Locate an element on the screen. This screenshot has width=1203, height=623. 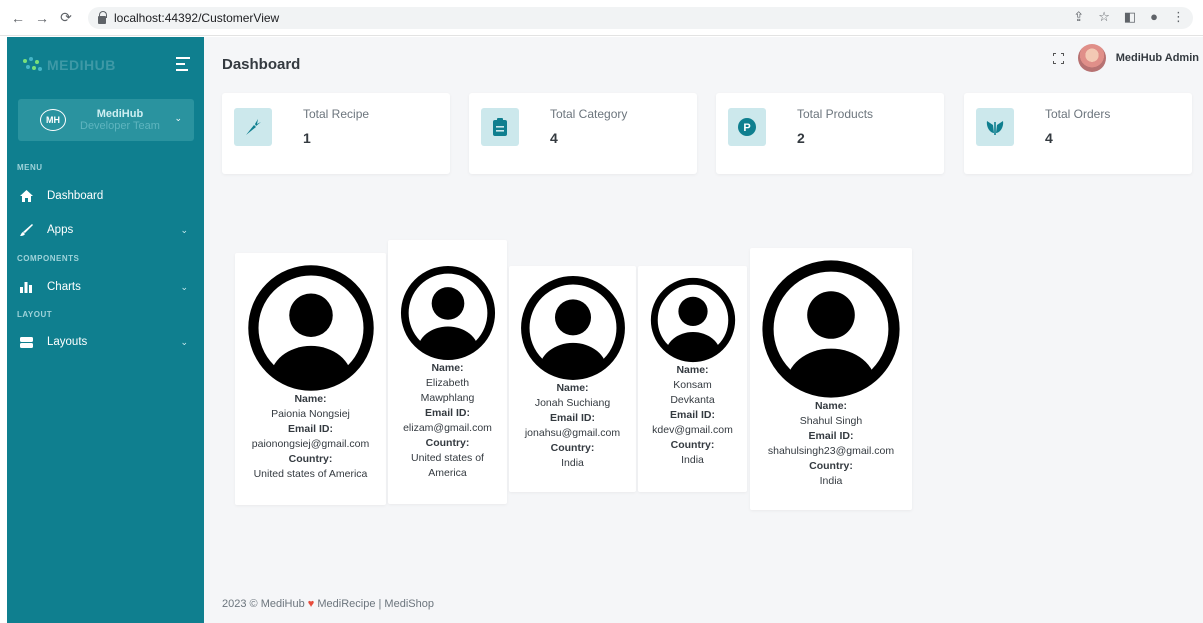
logo-icon is located at coordinates (32, 65).